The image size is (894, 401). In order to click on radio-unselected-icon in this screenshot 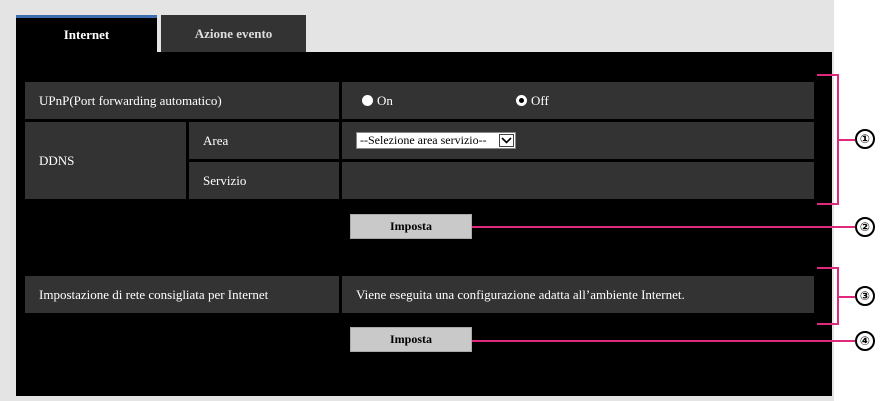, I will do `click(367, 100)`.